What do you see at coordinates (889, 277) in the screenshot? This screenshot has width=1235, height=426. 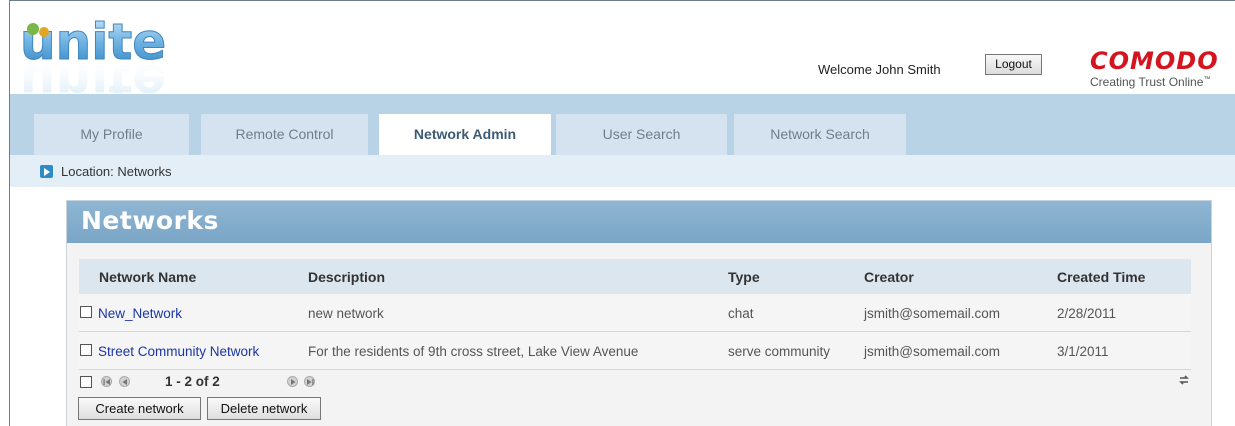 I see `column-header-creator: Creator` at bounding box center [889, 277].